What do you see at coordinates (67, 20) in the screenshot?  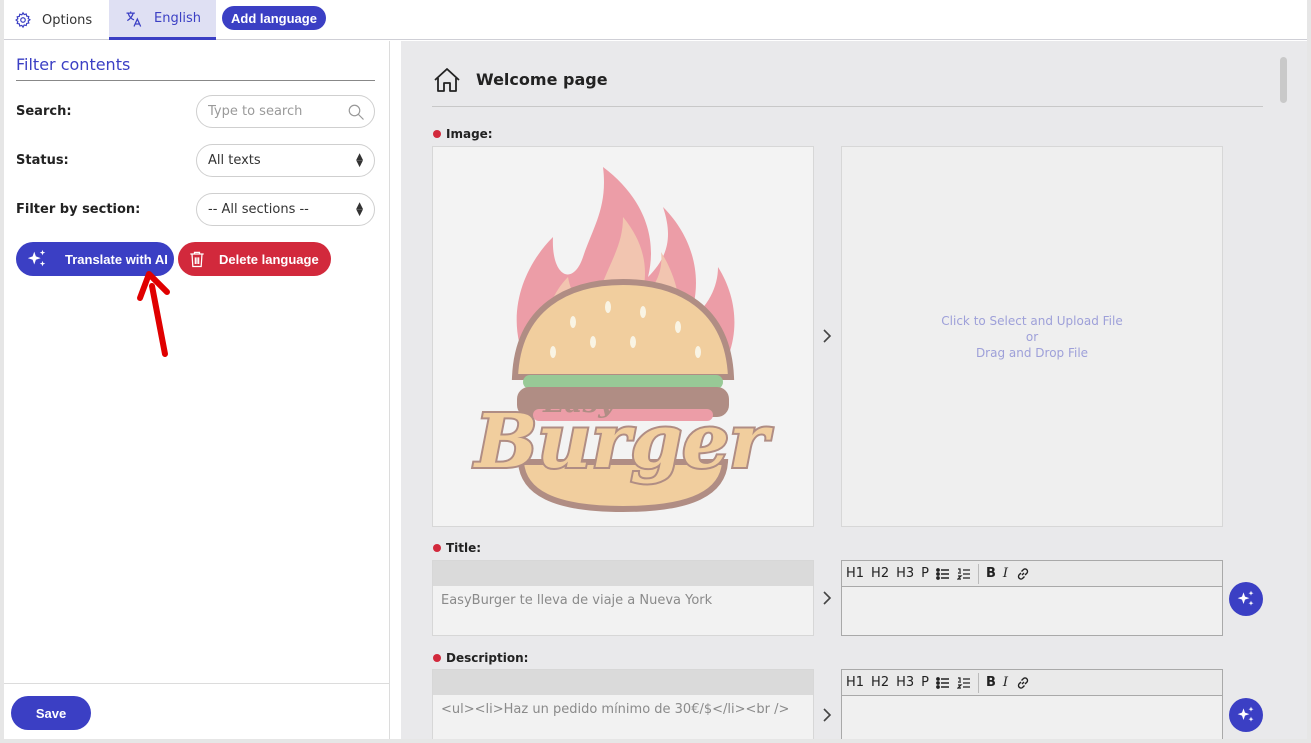 I see `tab-options-label: Options` at bounding box center [67, 20].